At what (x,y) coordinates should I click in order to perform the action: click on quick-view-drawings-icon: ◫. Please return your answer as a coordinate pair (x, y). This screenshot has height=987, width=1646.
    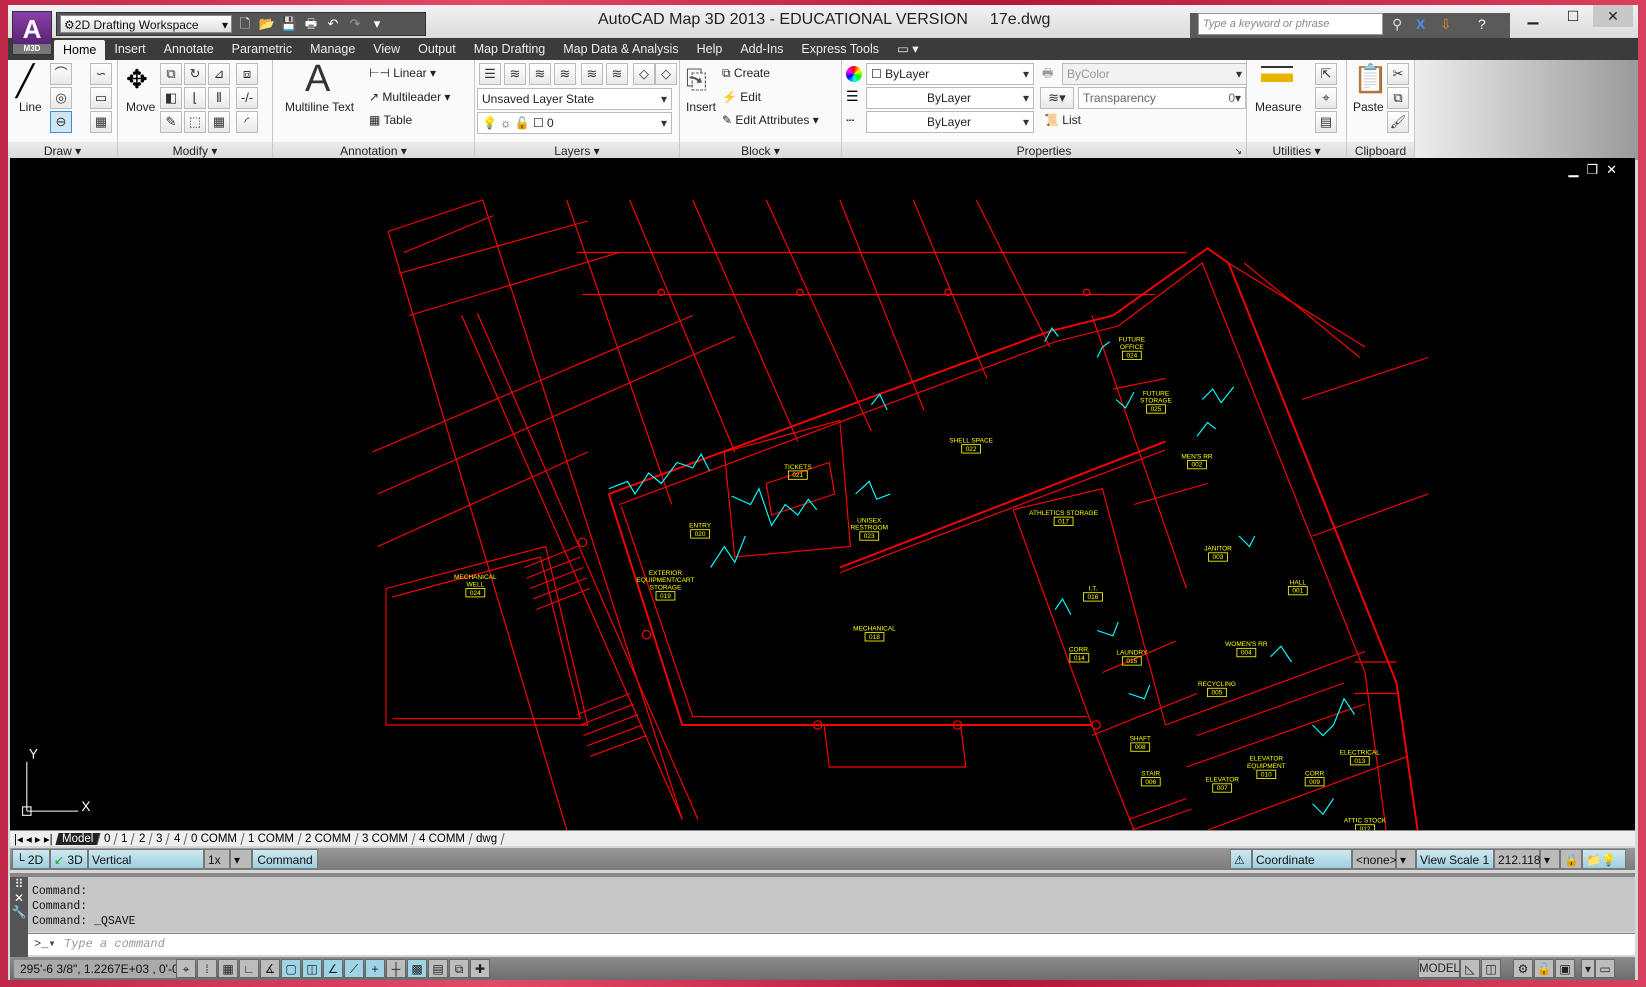
    Looking at the image, I should click on (1491, 968).